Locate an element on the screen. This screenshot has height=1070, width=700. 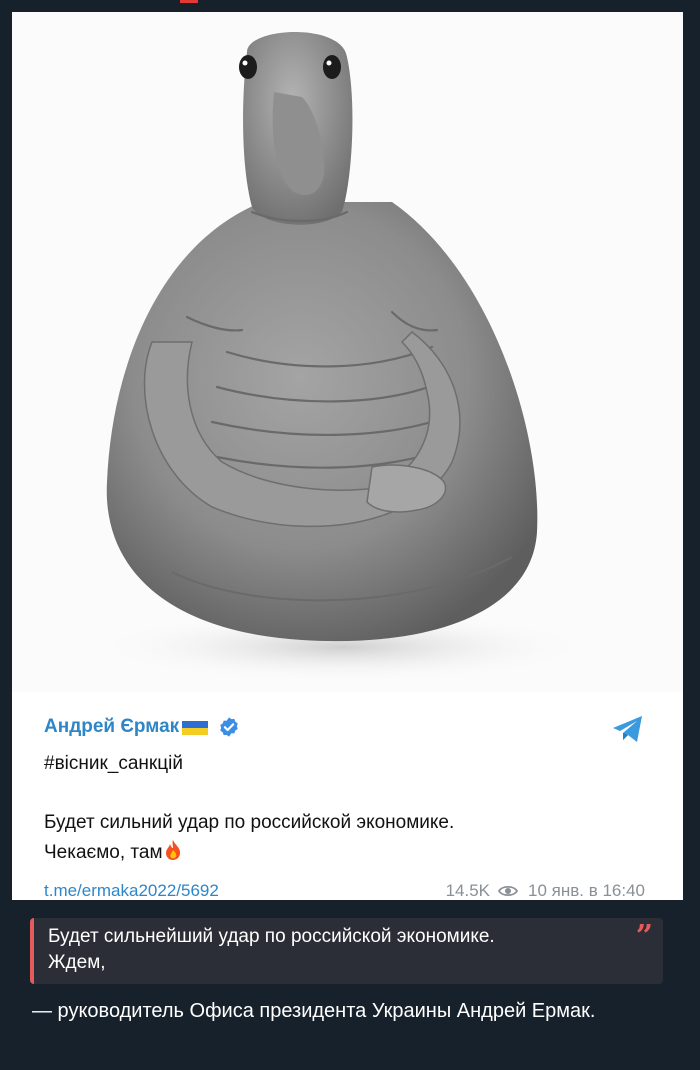
views-count: 14.5K is located at coordinates (467, 890).